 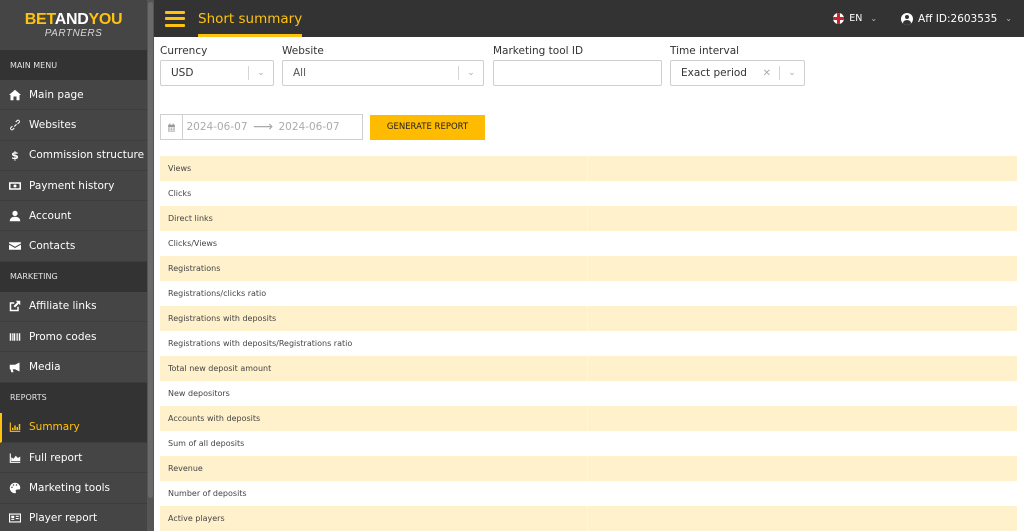 What do you see at coordinates (56, 94) in the screenshot?
I see `sidebar-item-label: Main page` at bounding box center [56, 94].